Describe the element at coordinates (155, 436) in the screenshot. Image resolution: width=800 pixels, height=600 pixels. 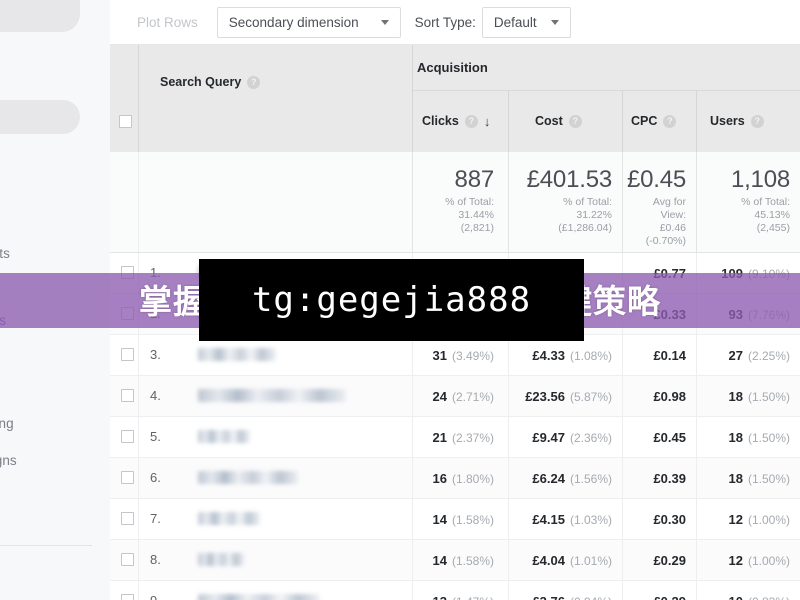
I see `row-rank: 5.` at that location.